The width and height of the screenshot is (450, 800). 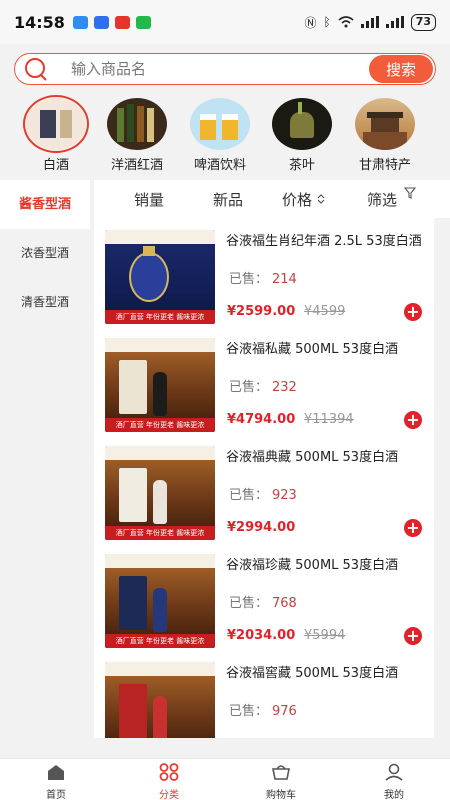 I want to click on category-grid-icon, so click(x=169, y=772).